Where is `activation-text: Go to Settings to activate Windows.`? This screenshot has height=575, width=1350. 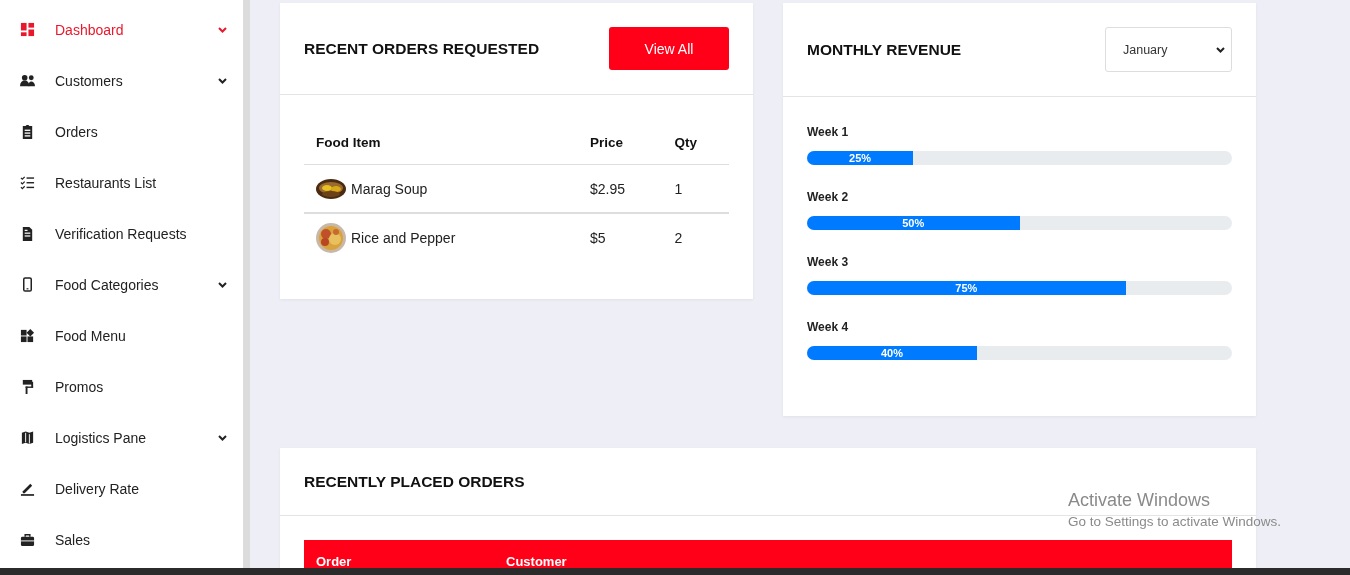
activation-text: Go to Settings to activate Windows. is located at coordinates (1175, 521).